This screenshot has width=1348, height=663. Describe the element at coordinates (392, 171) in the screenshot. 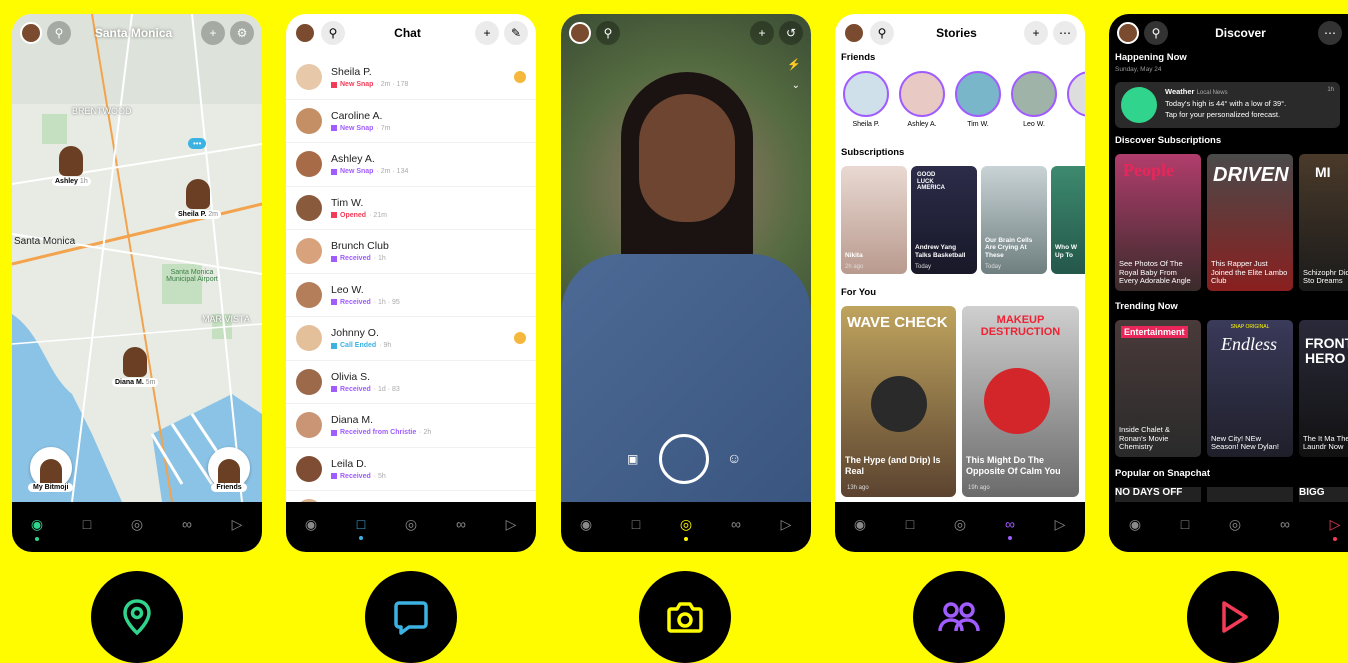

I see `status-meta: · 2m · 134` at that location.